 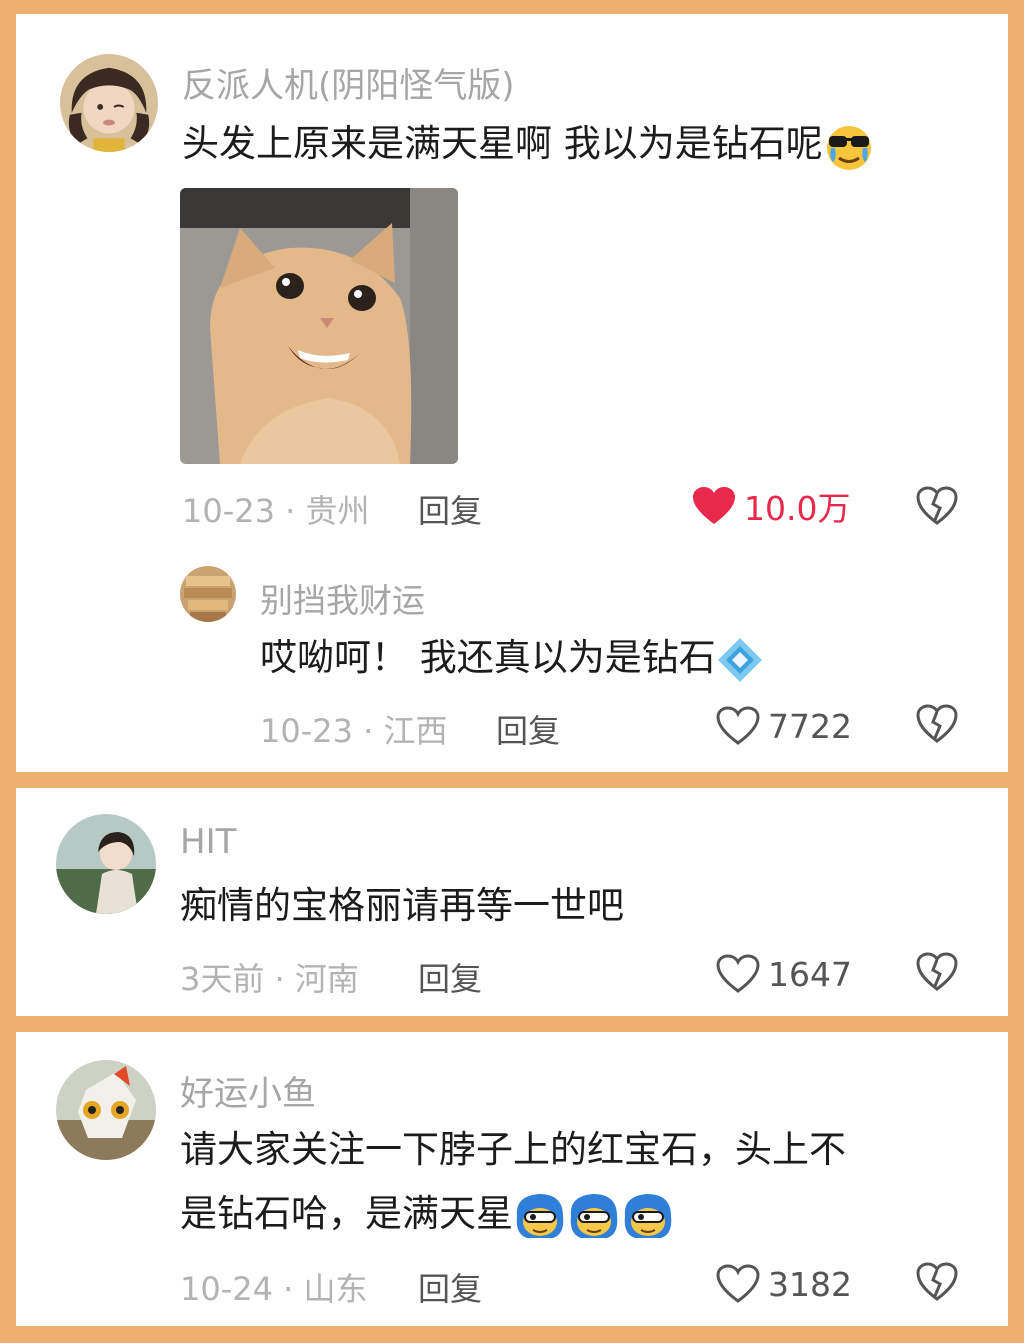 I want to click on like-button: 3182, so click(x=784, y=1284).